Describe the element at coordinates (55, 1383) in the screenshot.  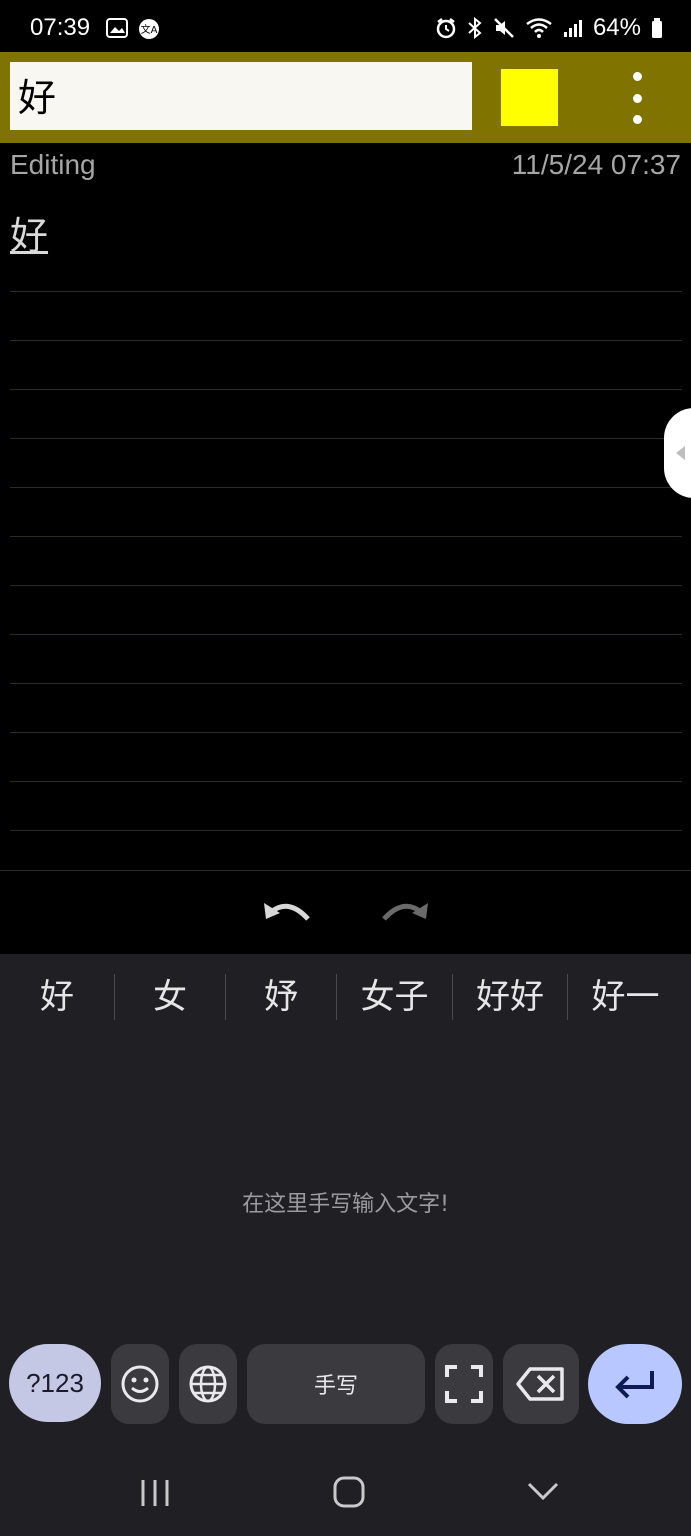
I see `symbols-key: ?123` at that location.